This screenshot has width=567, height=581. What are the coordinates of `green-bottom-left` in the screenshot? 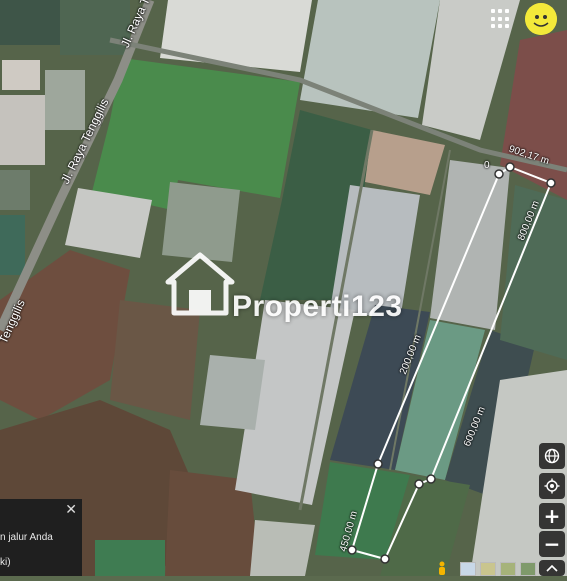 It's located at (130, 558).